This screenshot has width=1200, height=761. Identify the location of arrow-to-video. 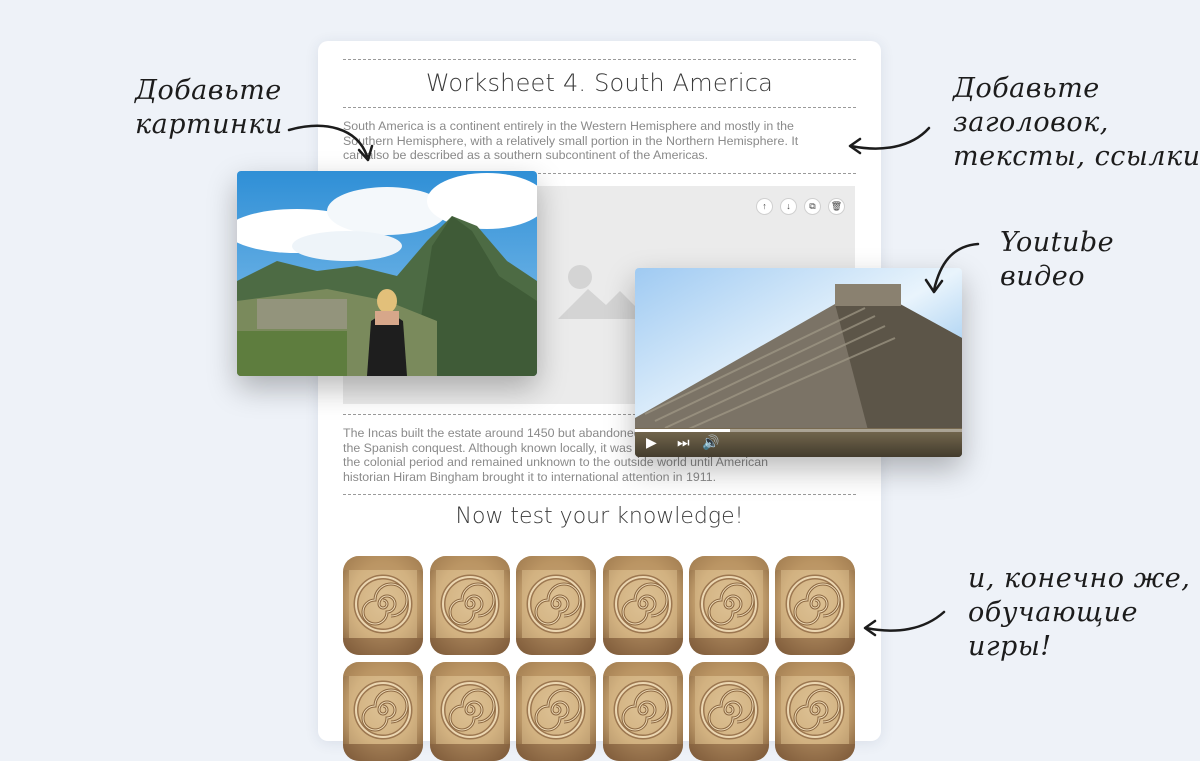
(952, 268).